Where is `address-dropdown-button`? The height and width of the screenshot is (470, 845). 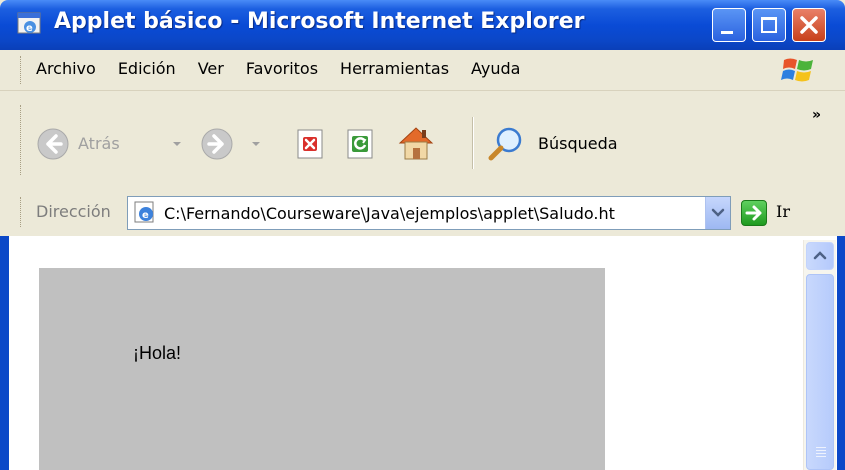 address-dropdown-button is located at coordinates (717, 213).